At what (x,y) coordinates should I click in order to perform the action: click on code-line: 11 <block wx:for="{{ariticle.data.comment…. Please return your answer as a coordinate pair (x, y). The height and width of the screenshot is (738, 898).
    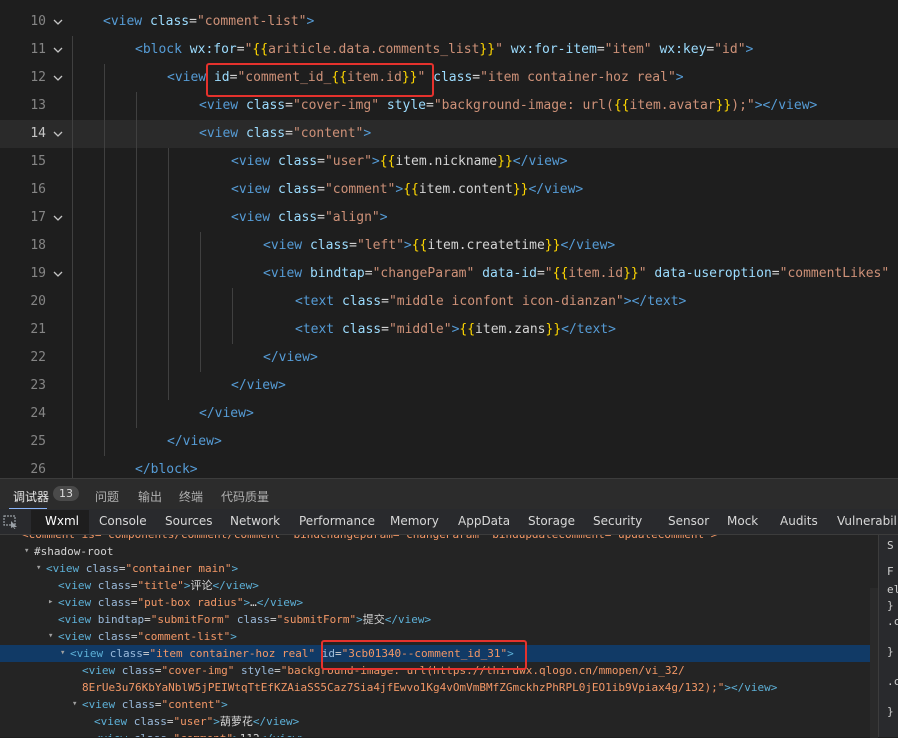
    Looking at the image, I should click on (449, 50).